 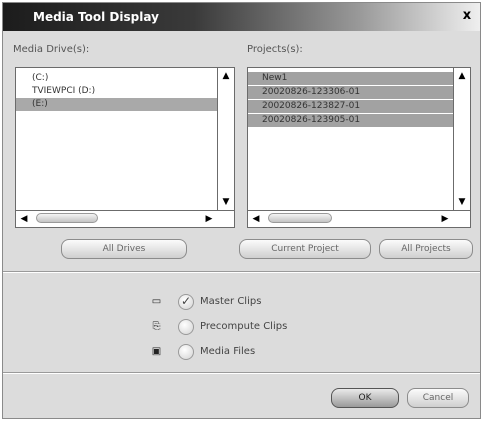 I want to click on precompute-clips-radio, so click(x=186, y=327).